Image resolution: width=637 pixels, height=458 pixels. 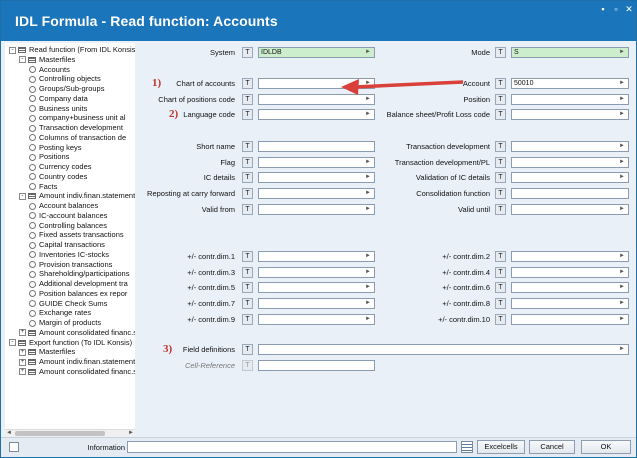 What do you see at coordinates (570, 114) in the screenshot?
I see `bs-pl-code-field: ►` at bounding box center [570, 114].